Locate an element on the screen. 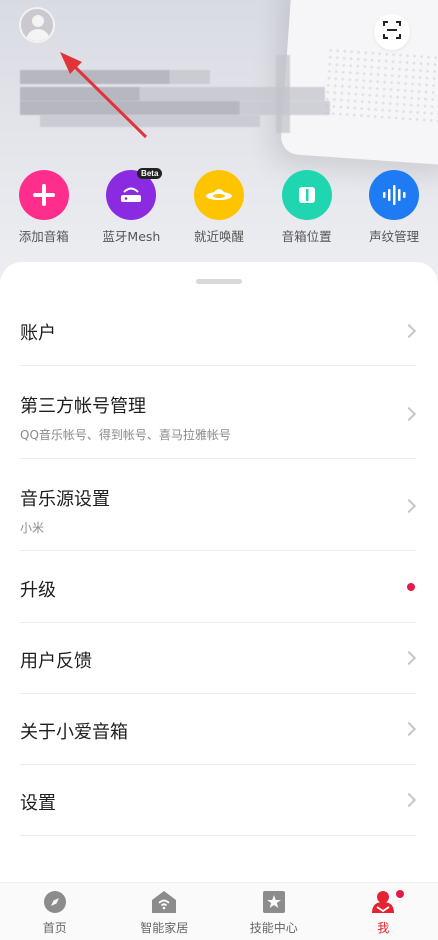 This screenshot has height=940, width=438. voiceprint-icon is located at coordinates (394, 195).